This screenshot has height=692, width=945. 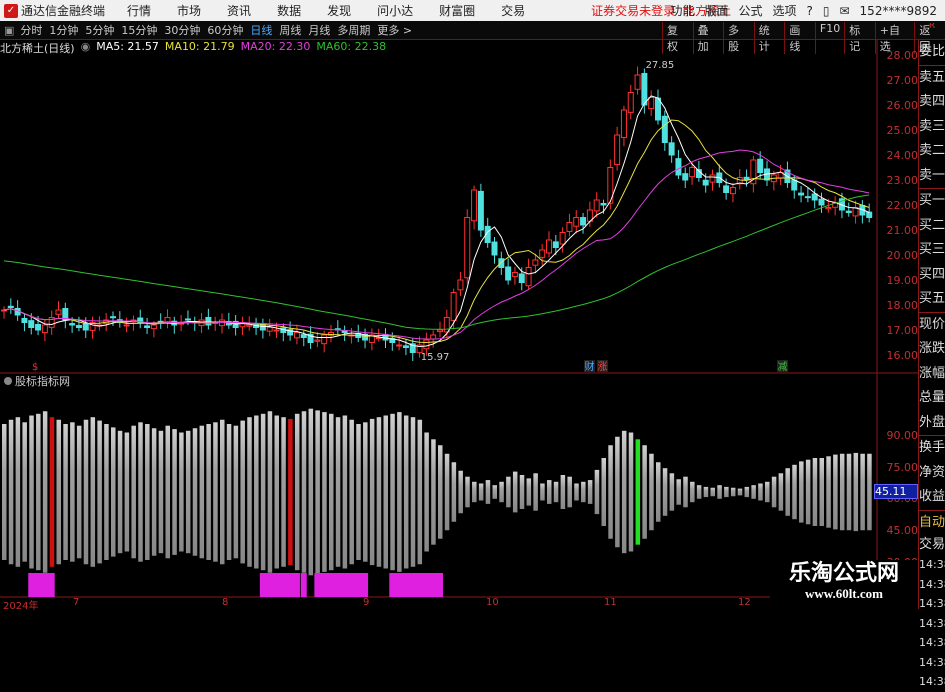 What do you see at coordinates (99, 30) in the screenshot?
I see `period-tab: 5分钟` at bounding box center [99, 30].